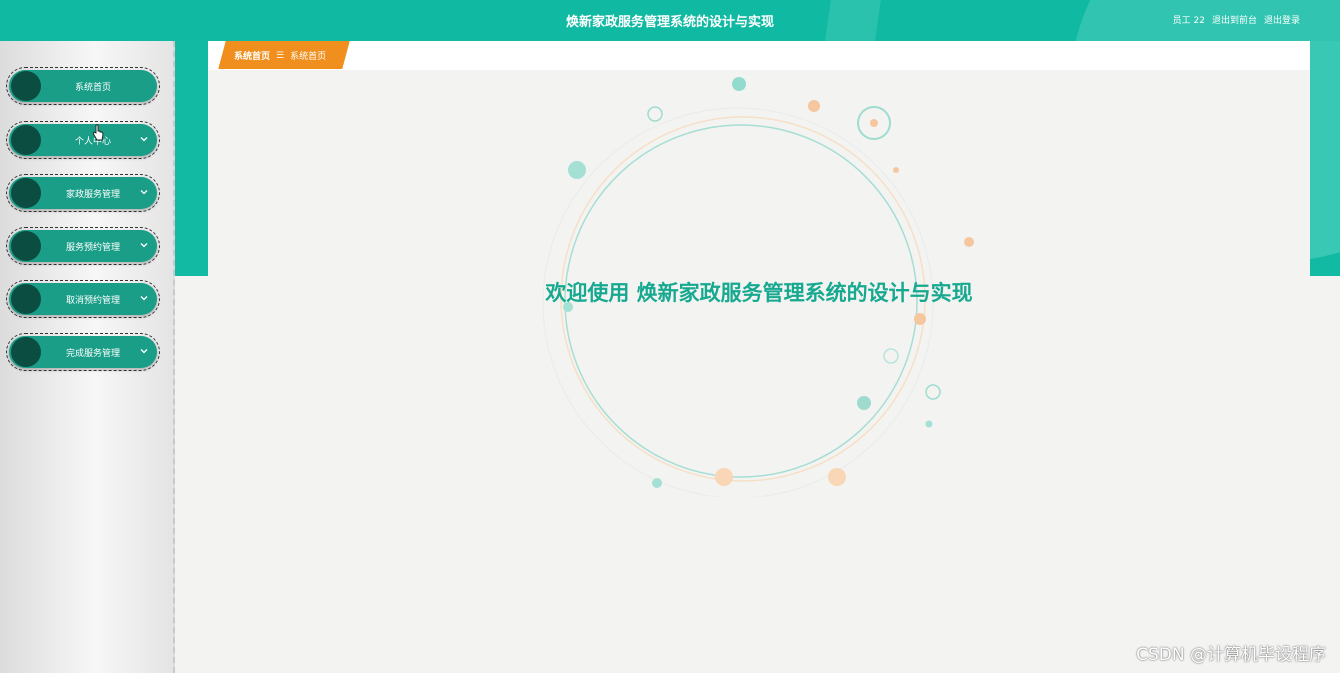 Image resolution: width=1340 pixels, height=673 pixels. I want to click on watermark: CSDN @计算机毕设程序, so click(1231, 655).